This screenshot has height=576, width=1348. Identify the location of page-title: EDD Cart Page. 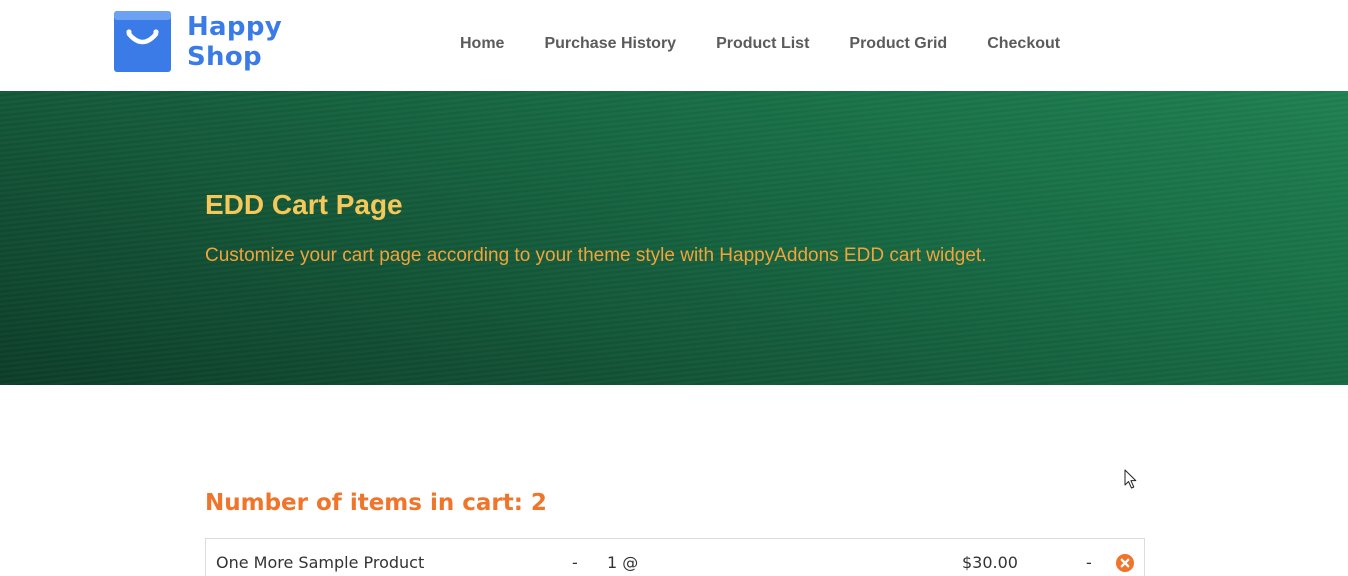
(304, 204).